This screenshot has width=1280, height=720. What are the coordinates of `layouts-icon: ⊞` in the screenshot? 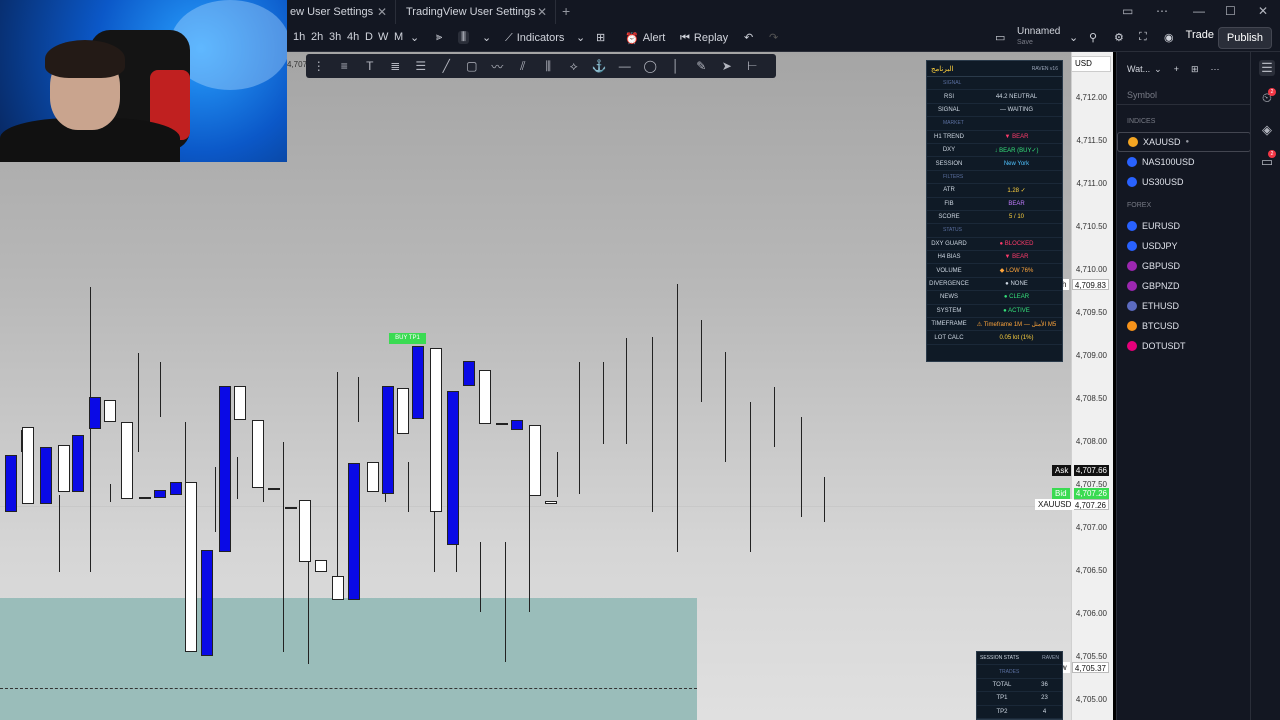 It's located at (600, 37).